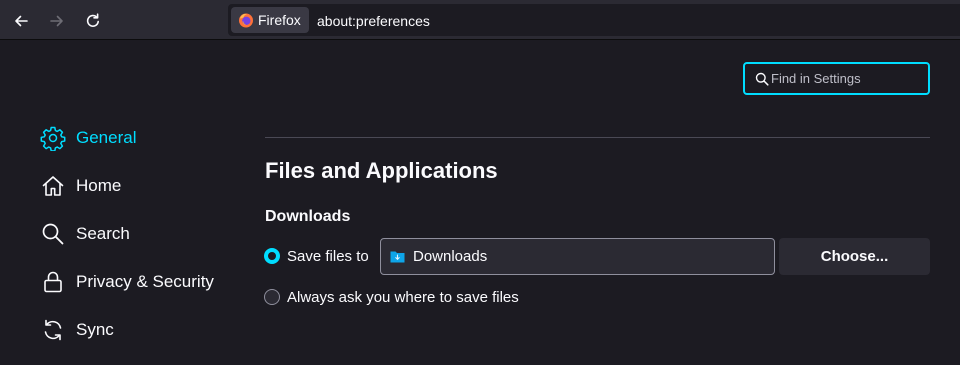 This screenshot has width=960, height=365. What do you see at coordinates (140, 186) in the screenshot?
I see `category-home: Home` at bounding box center [140, 186].